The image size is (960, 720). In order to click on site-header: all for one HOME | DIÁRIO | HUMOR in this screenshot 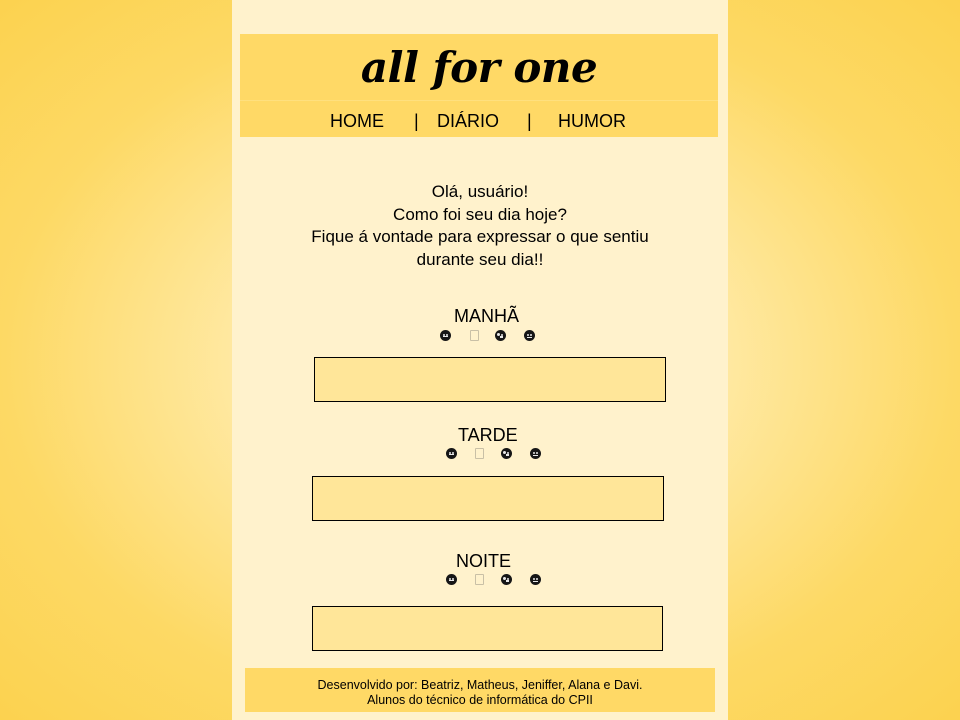, I will do `click(479, 85)`.